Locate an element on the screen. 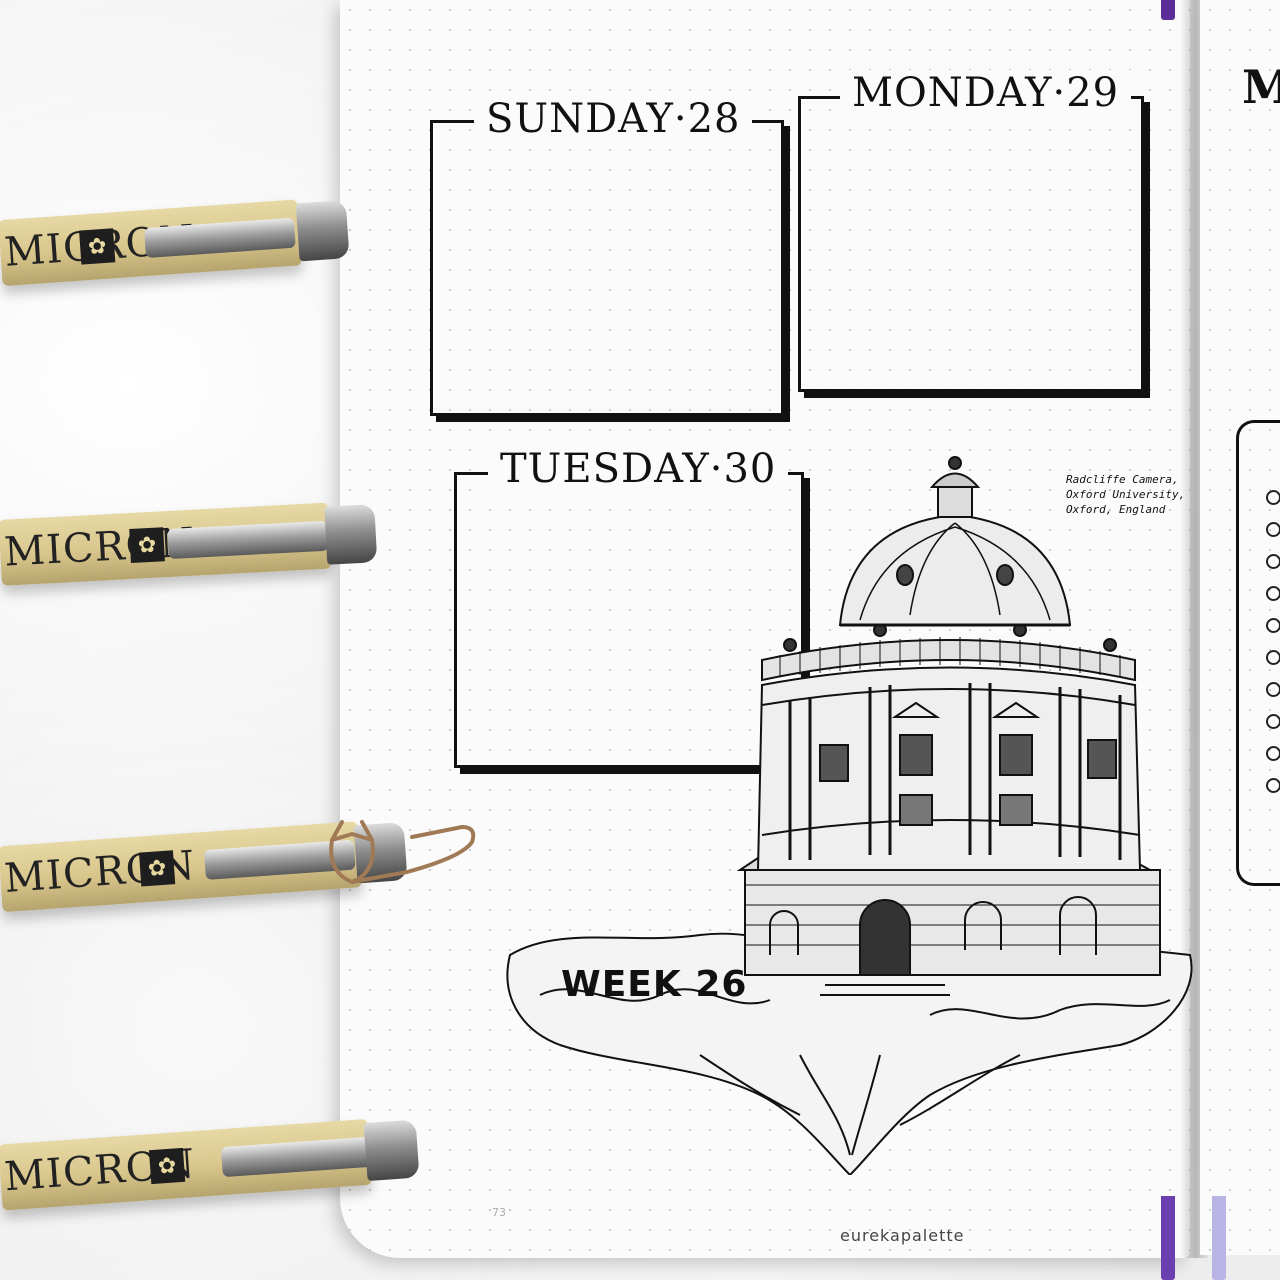 This screenshot has height=1280, width=1280. bookmark-ribbon-lavender is located at coordinates (1219, 1238).